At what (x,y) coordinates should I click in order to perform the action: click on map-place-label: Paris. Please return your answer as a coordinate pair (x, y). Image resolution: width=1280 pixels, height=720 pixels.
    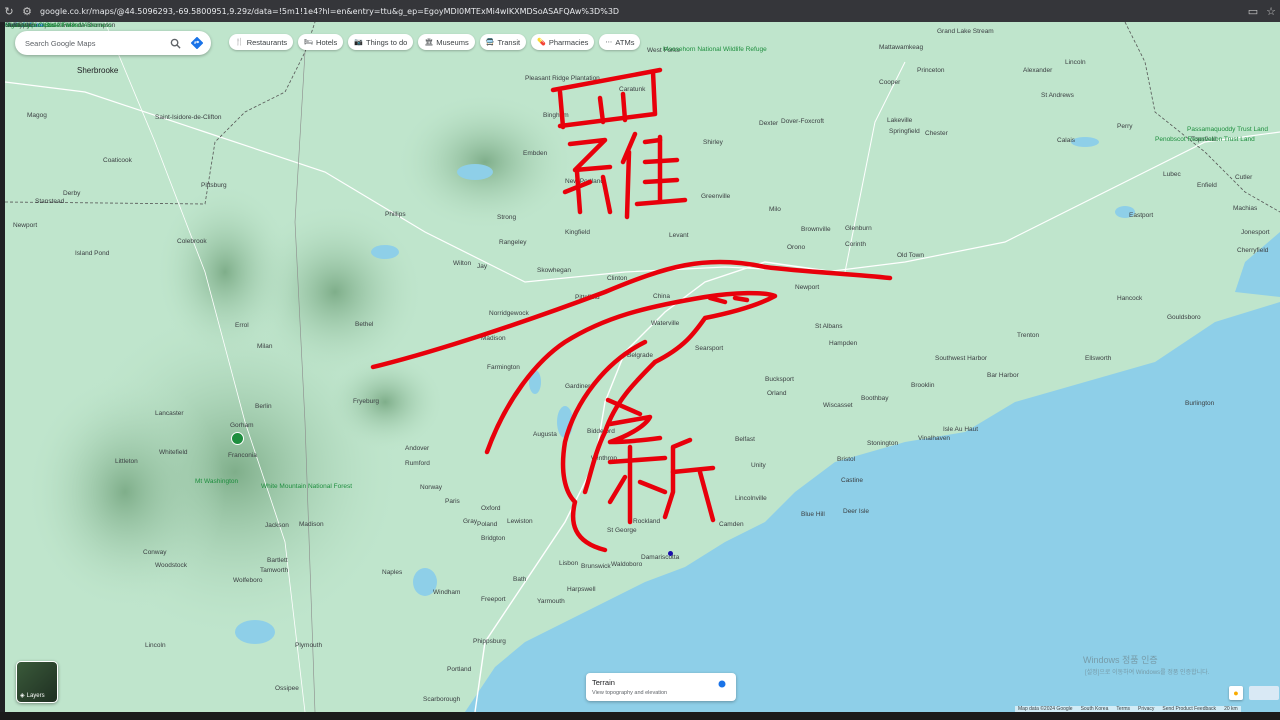
    Looking at the image, I should click on (452, 501).